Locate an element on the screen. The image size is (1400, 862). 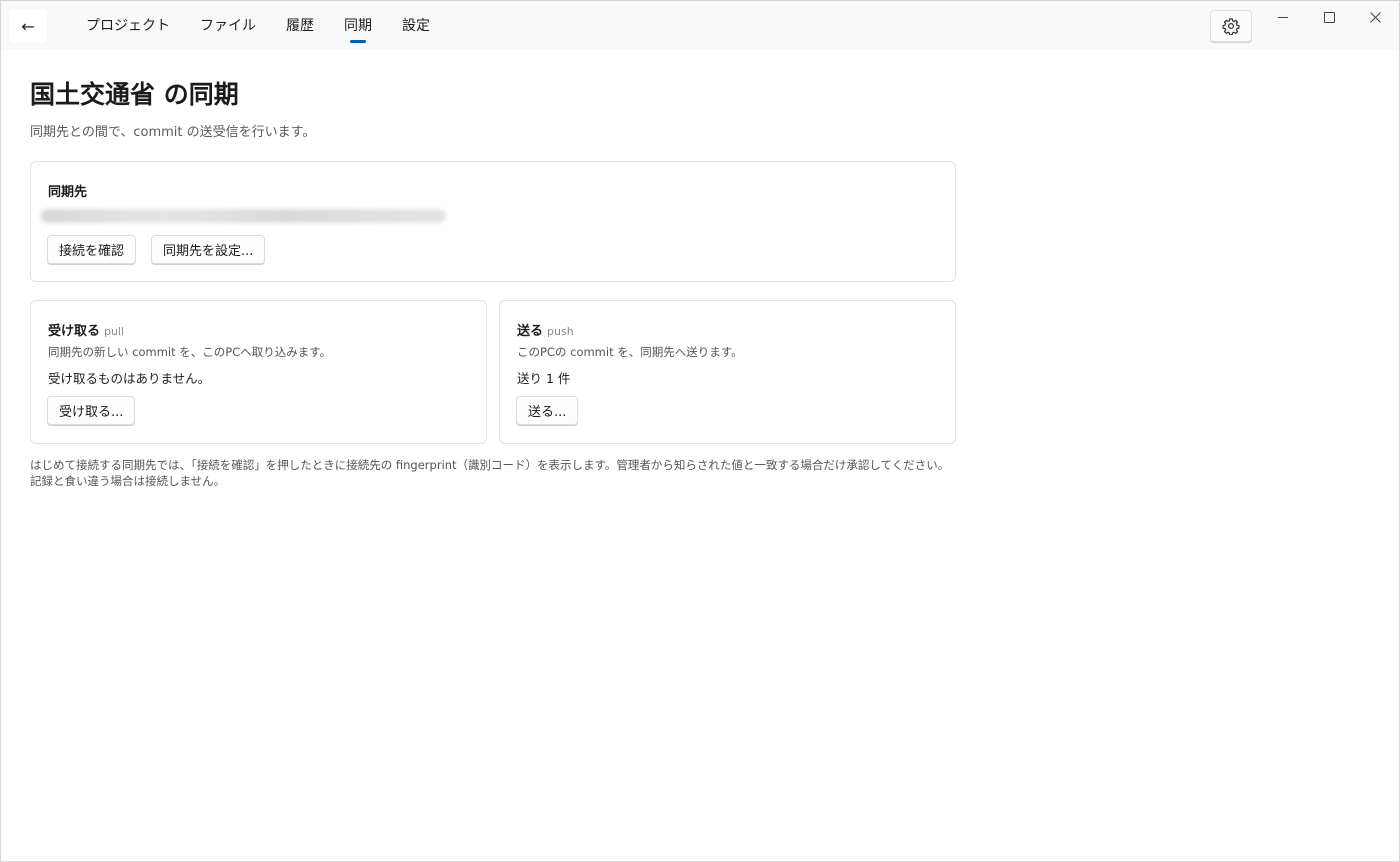
maximize-icon is located at coordinates (1329, 17).